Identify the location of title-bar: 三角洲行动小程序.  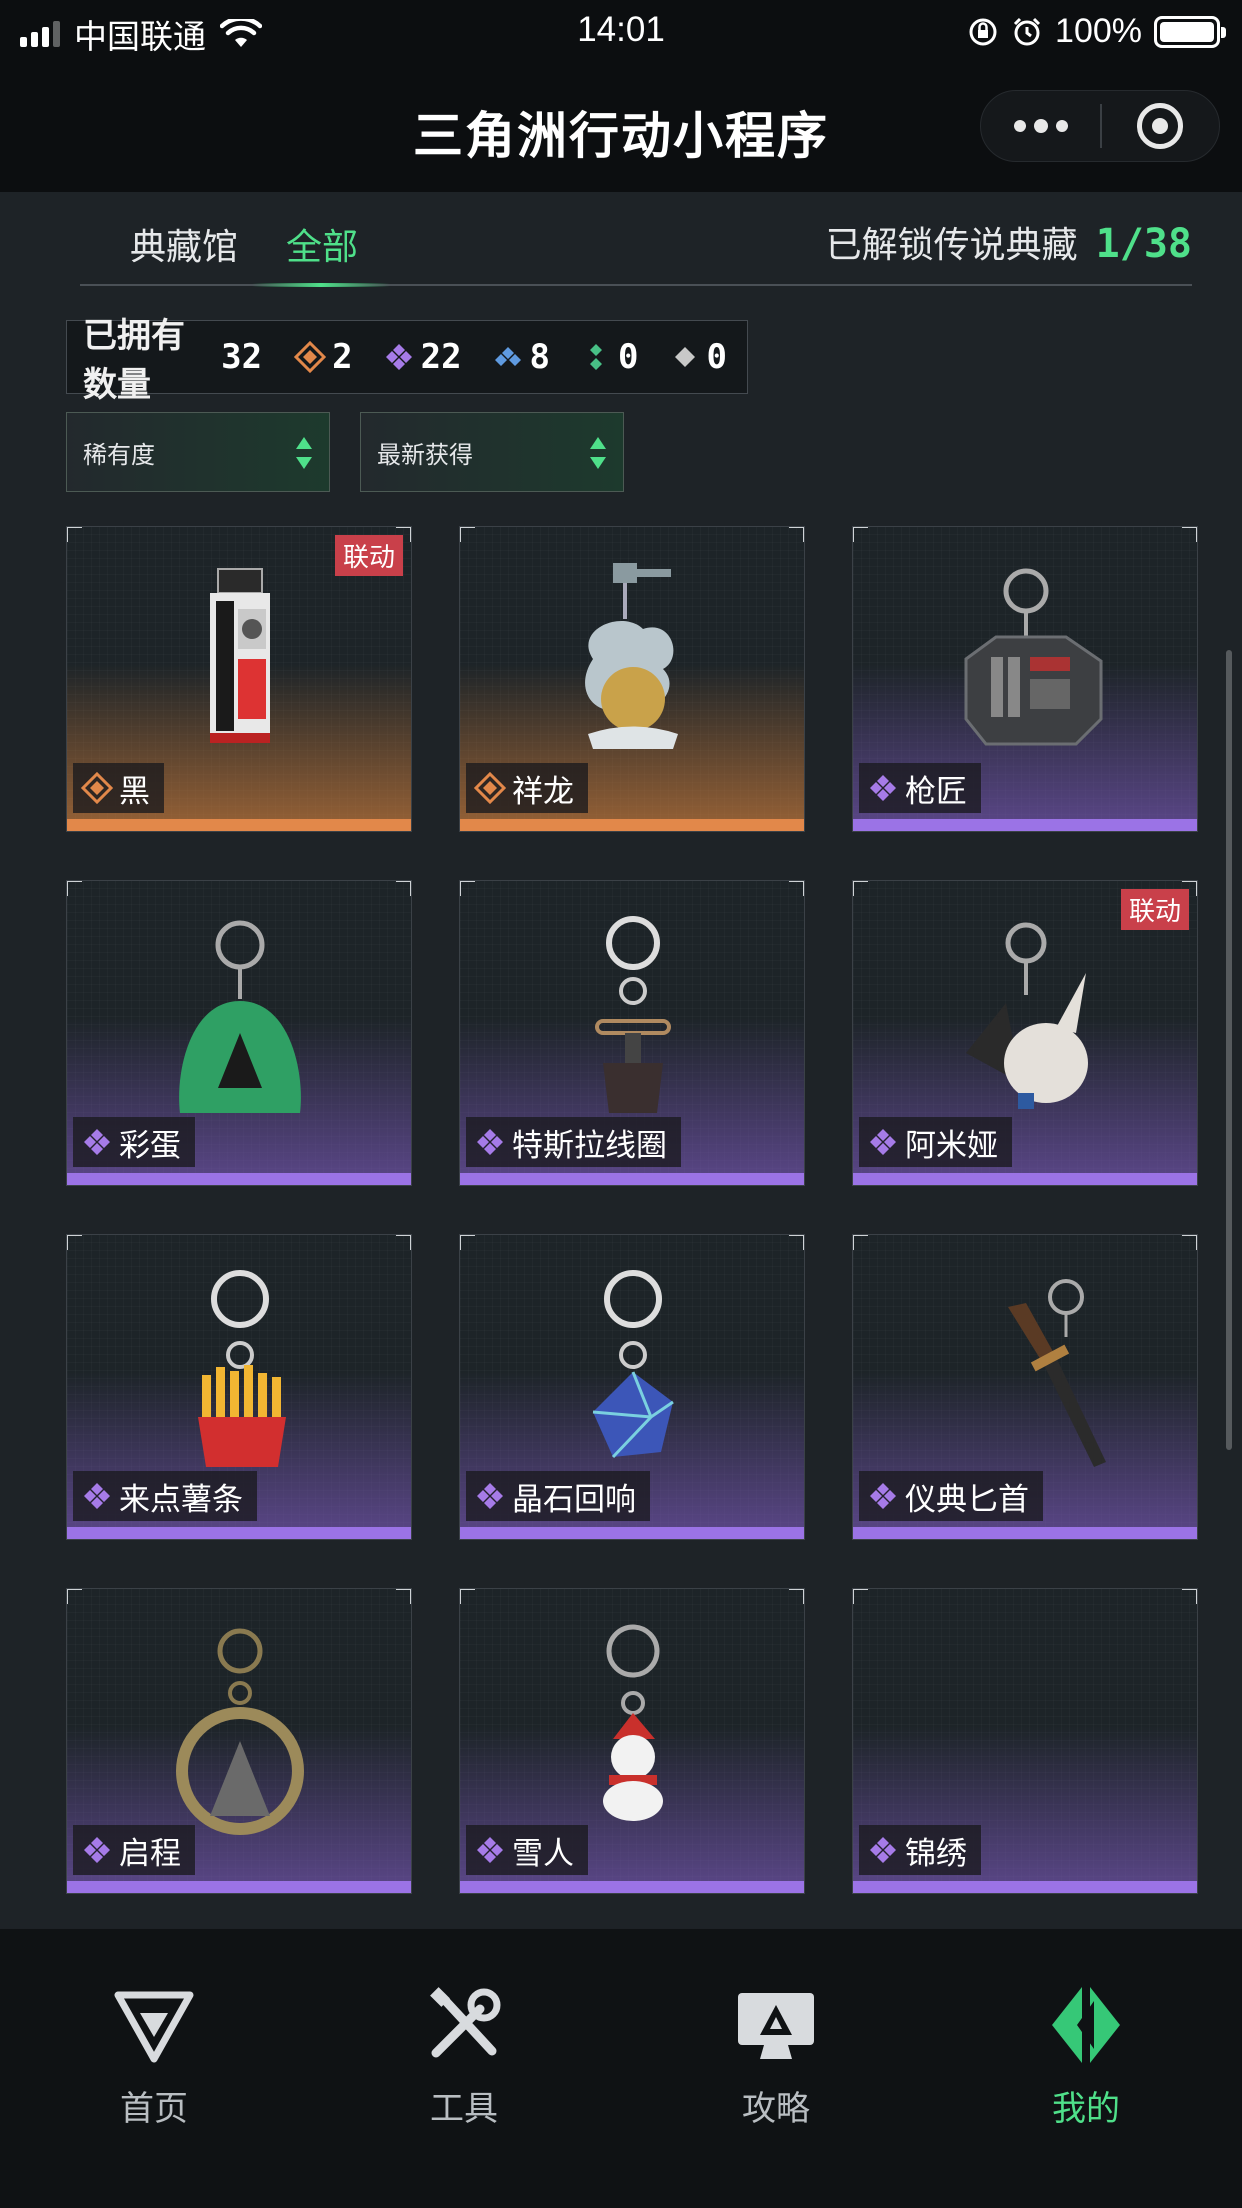
(621, 127).